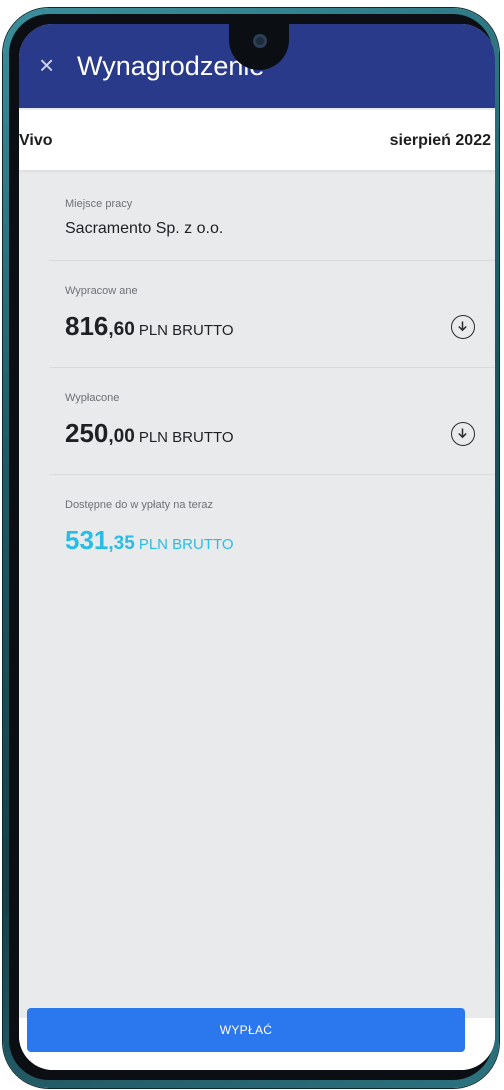  Describe the element at coordinates (440, 141) in the screenshot. I see `period-label: sierpień 2022` at that location.